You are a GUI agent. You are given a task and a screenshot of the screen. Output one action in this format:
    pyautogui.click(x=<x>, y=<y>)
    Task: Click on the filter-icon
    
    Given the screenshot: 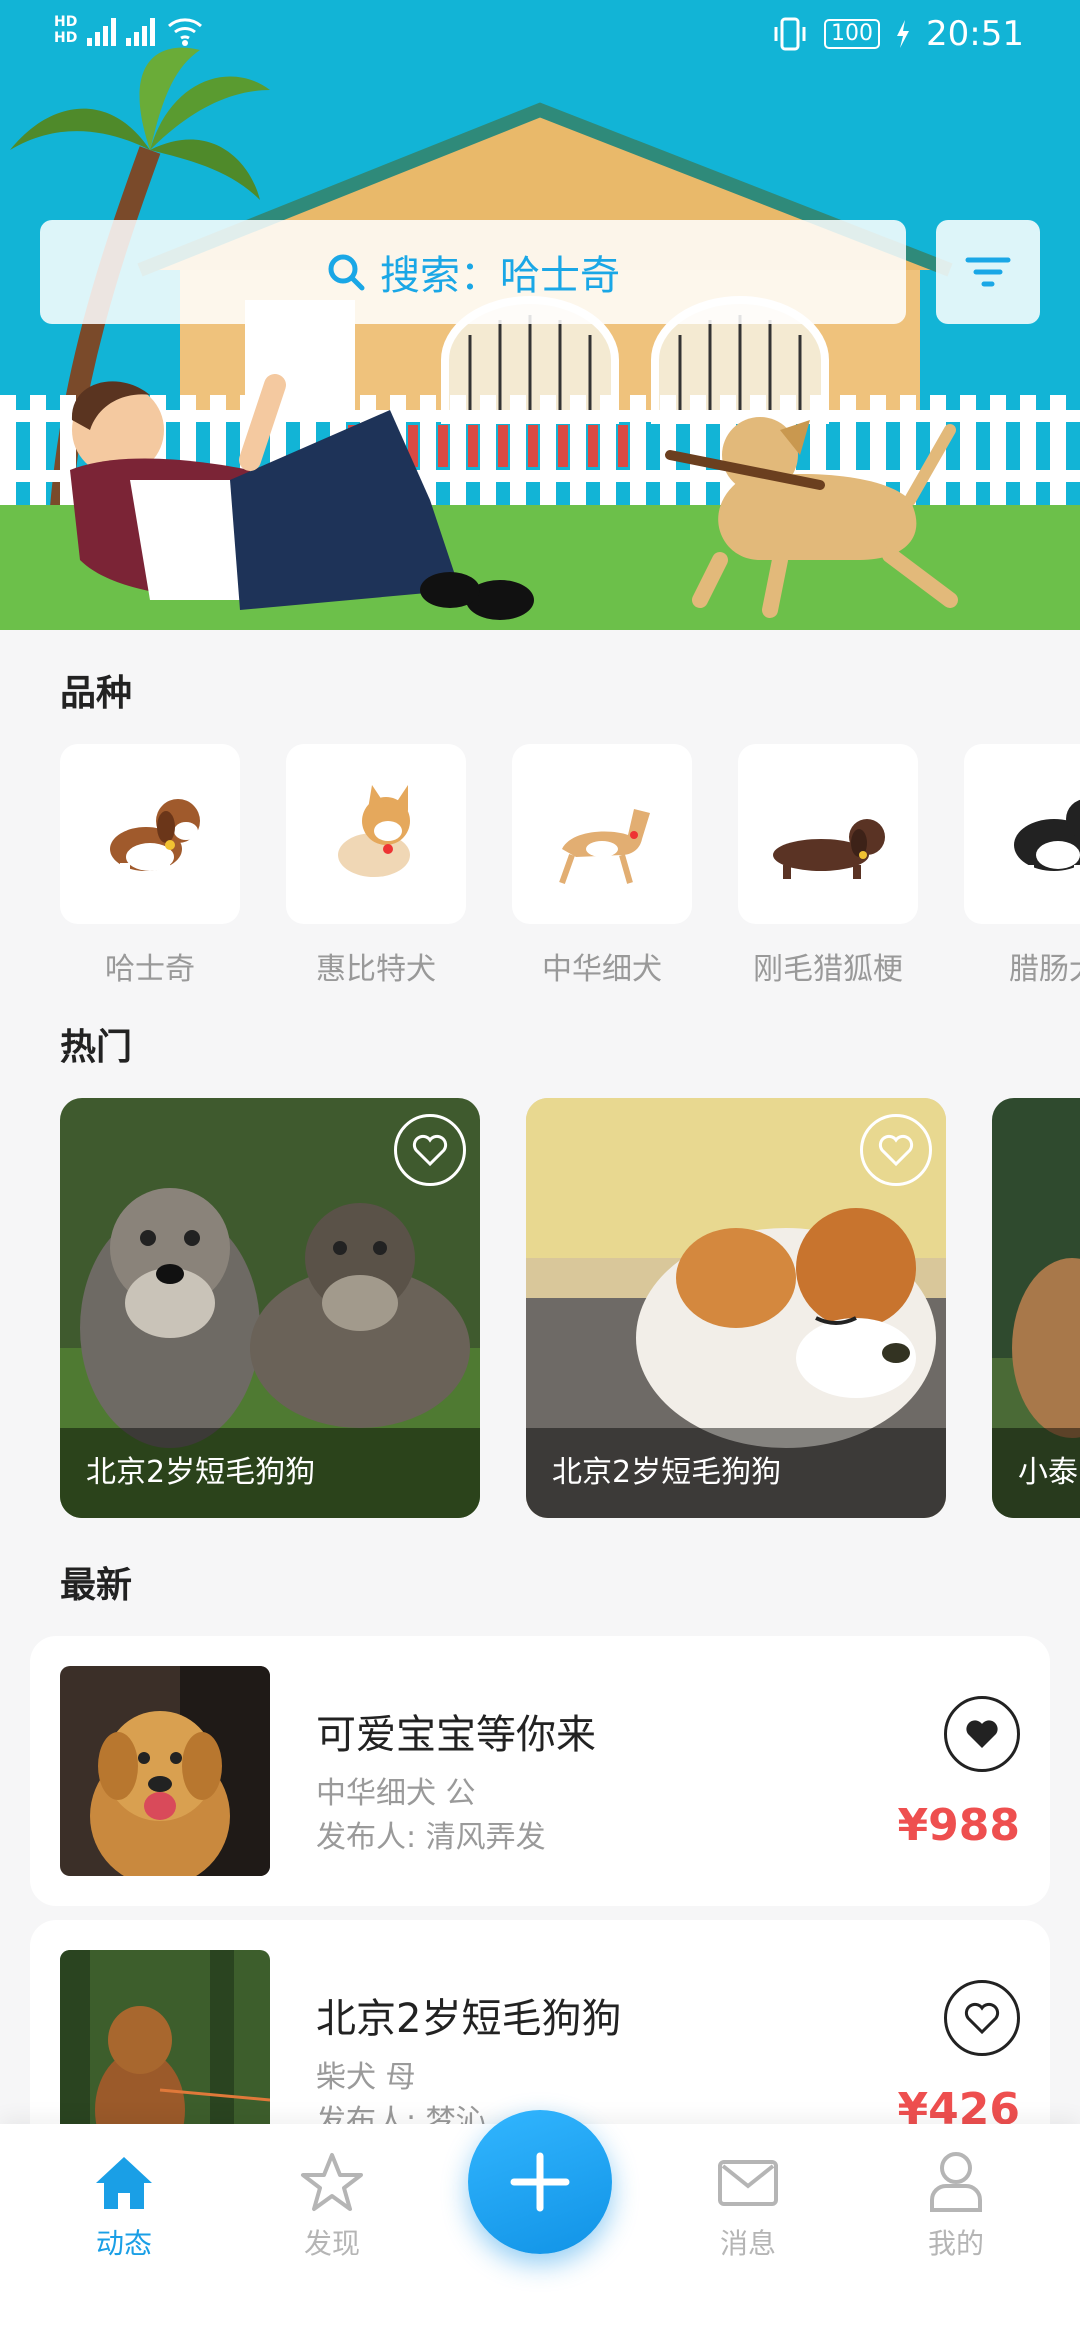 What is the action you would take?
    pyautogui.click(x=988, y=272)
    